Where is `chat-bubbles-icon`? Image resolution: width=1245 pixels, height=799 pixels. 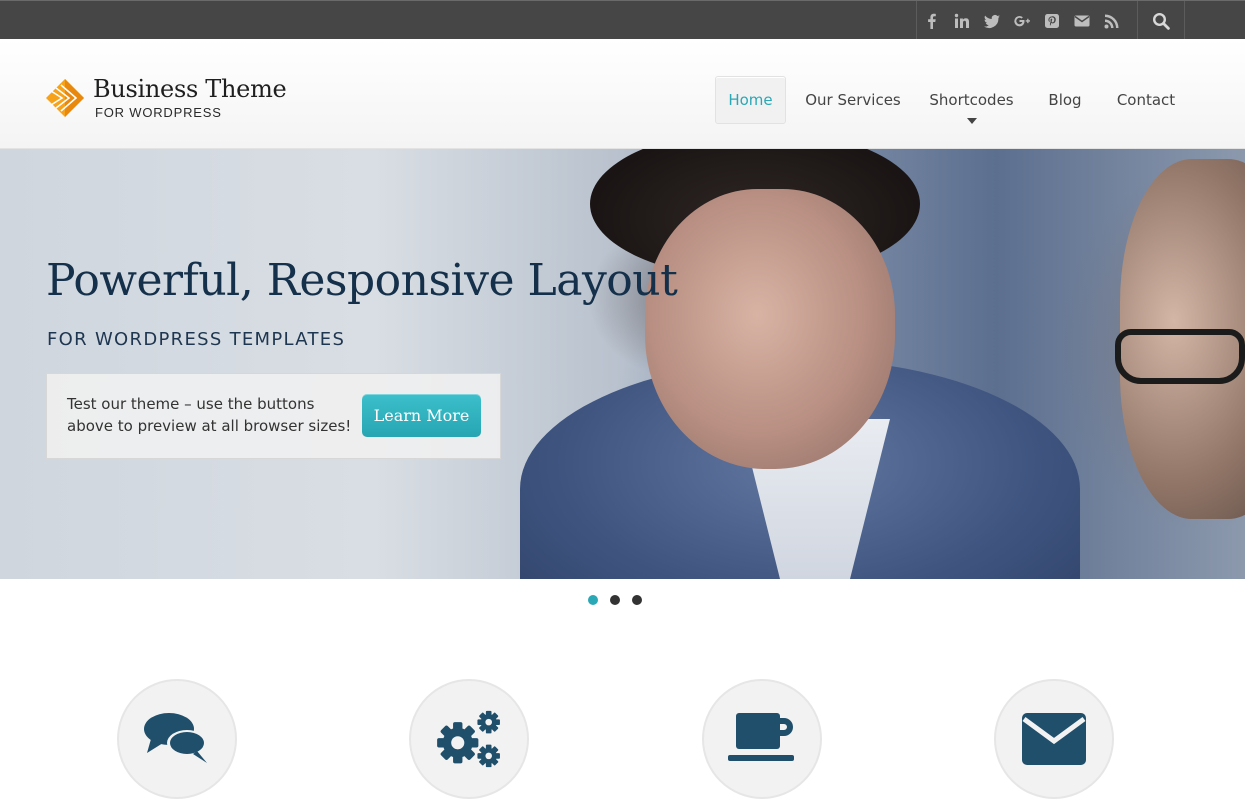
chat-bubbles-icon is located at coordinates (175, 738).